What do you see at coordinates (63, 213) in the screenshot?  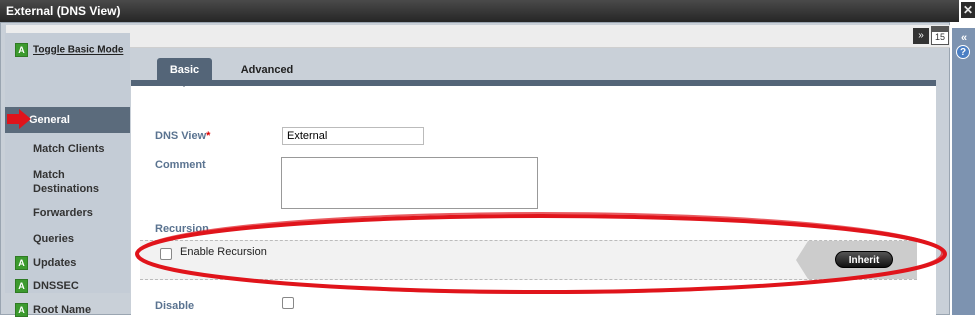 I see `sidebar-item-forwarders: Forwarders` at bounding box center [63, 213].